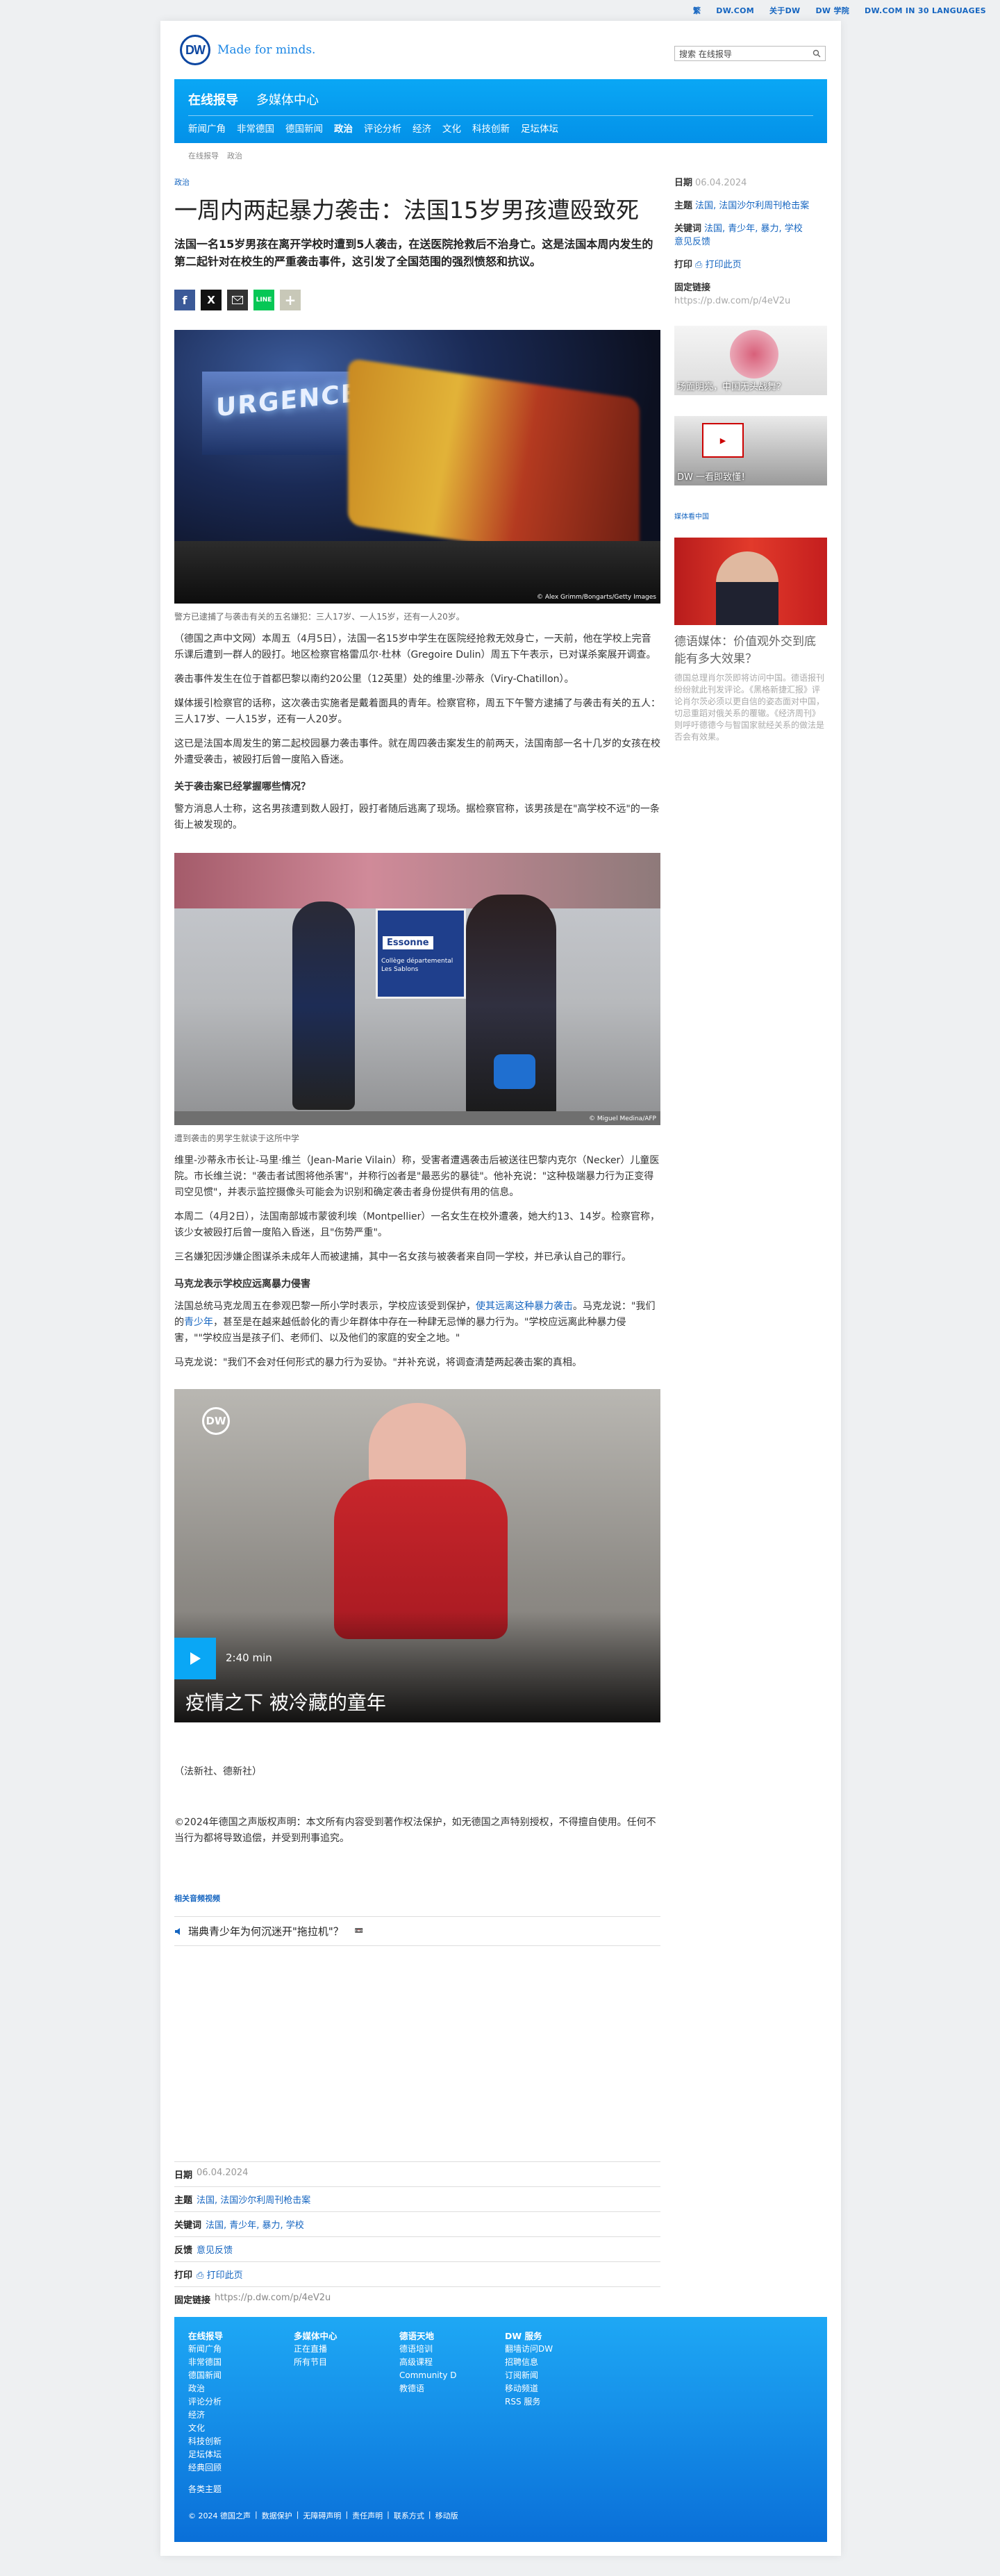  I want to click on share-bar: f X LINE +, so click(417, 300).